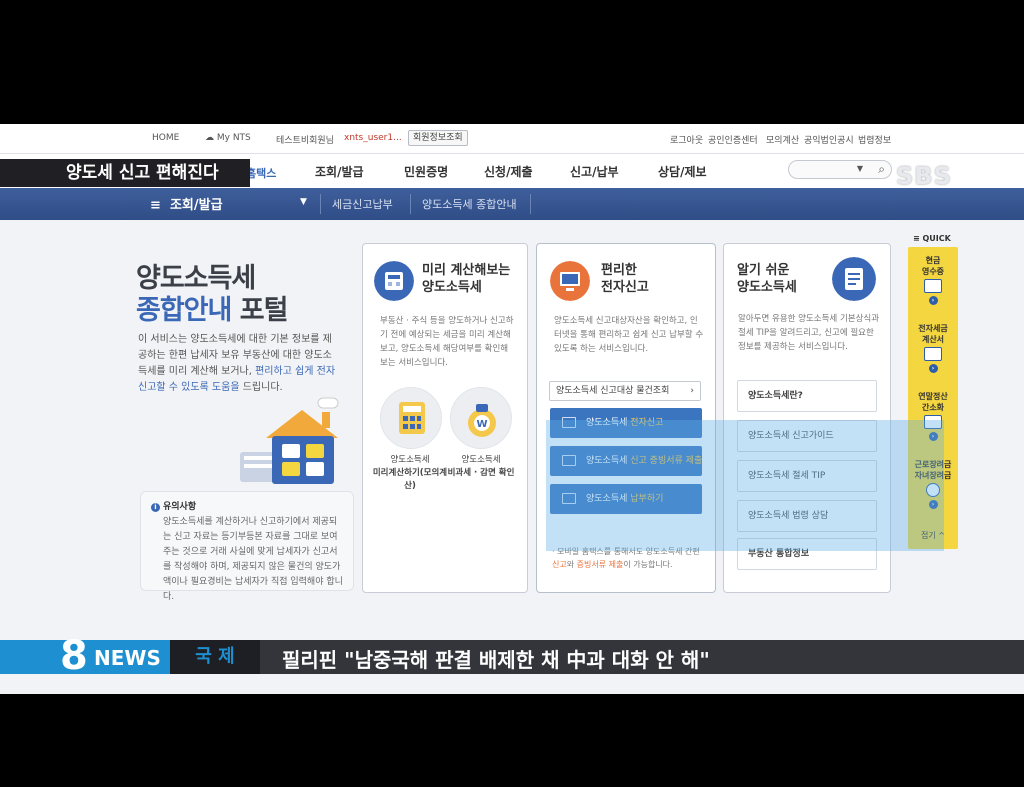  Describe the element at coordinates (933, 354) in the screenshot. I see `invoice-icon` at that location.